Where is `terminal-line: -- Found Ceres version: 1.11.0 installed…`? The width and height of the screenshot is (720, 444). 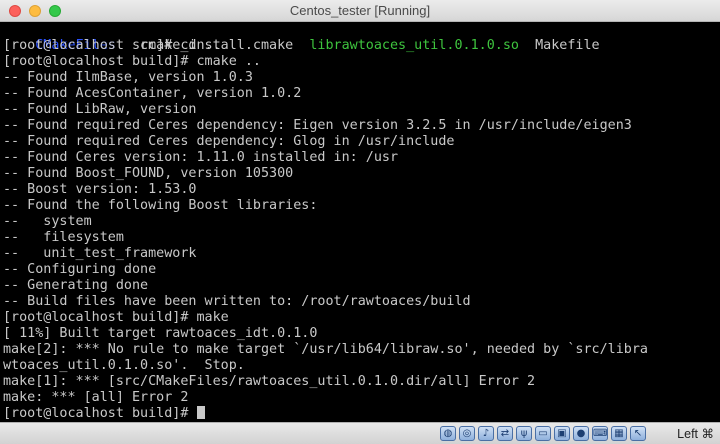 terminal-line: -- Found Ceres version: 1.11.0 installed… is located at coordinates (201, 157).